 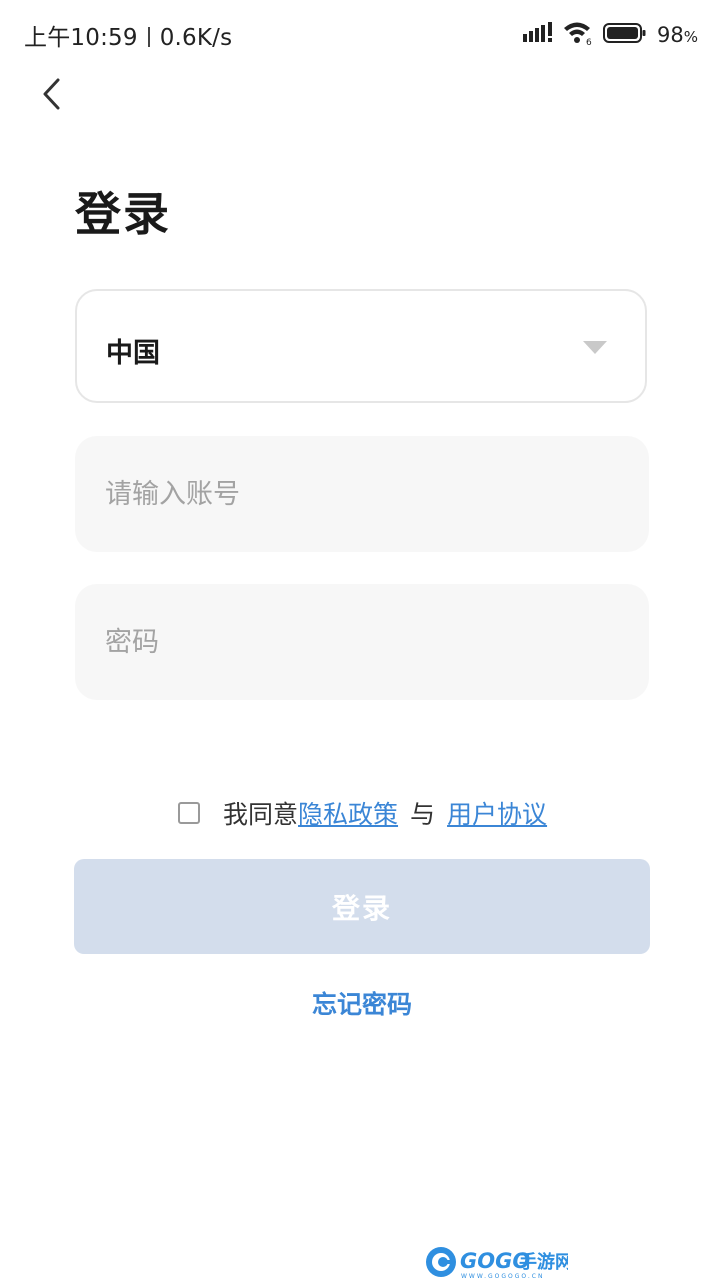 I want to click on account-input, so click(x=362, y=494).